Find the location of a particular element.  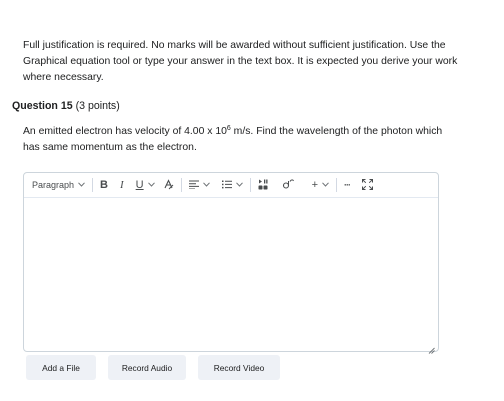

equation-icon is located at coordinates (288, 185).